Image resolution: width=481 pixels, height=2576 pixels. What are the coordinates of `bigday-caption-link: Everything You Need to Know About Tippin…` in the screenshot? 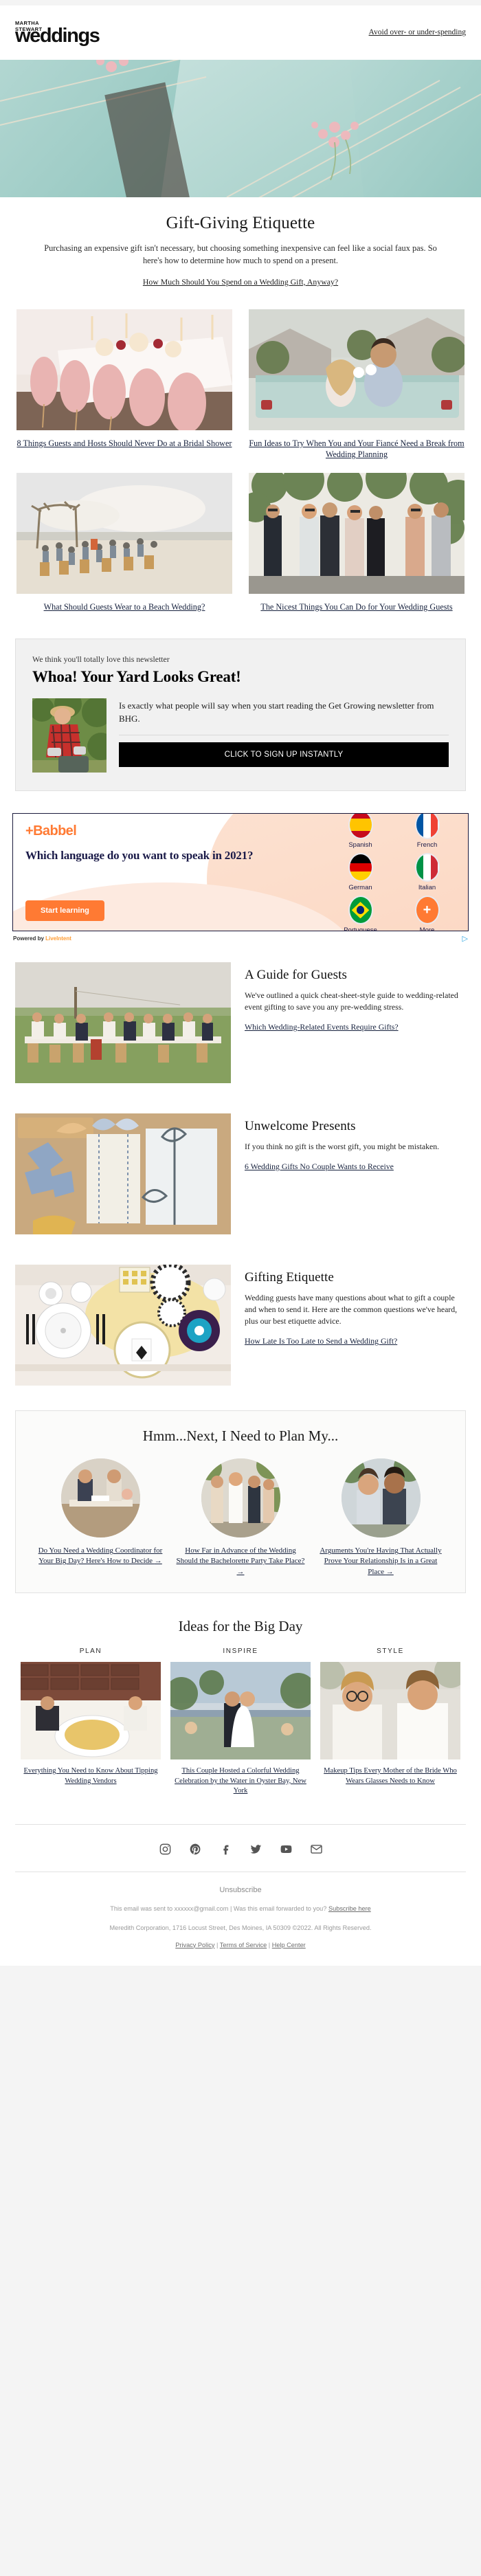 It's located at (91, 1776).